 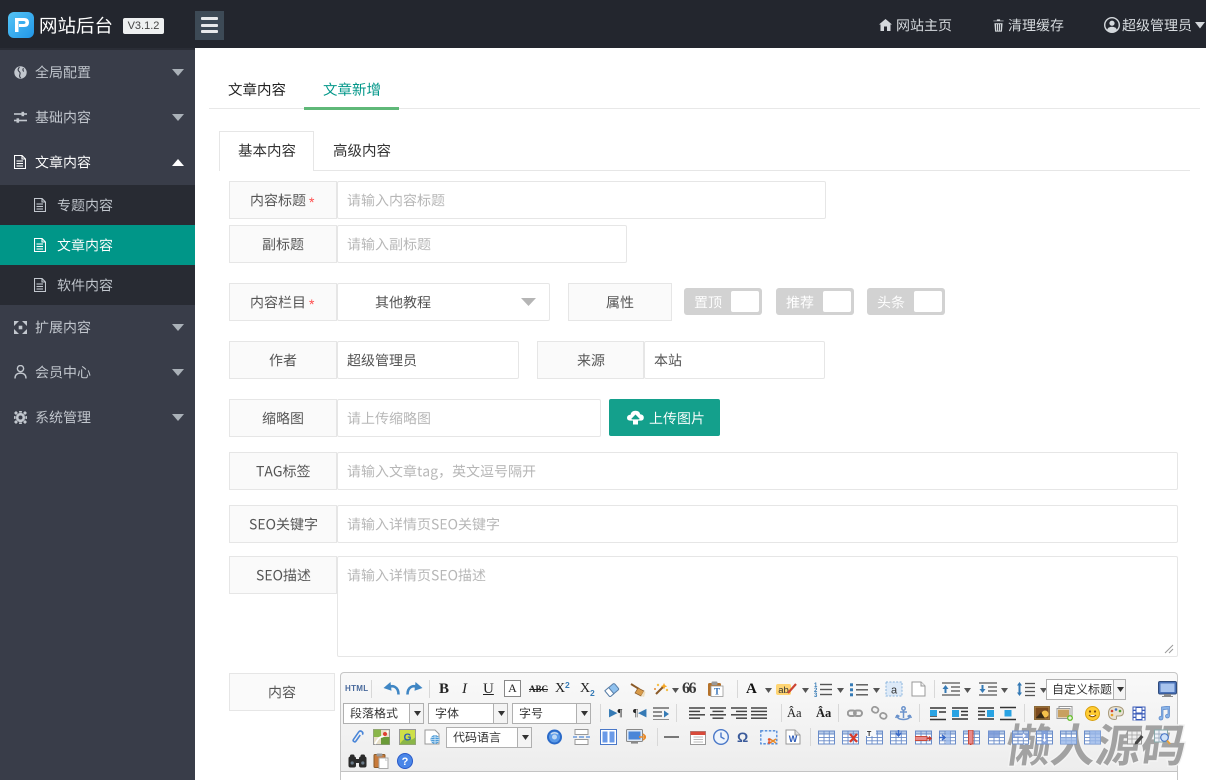 What do you see at coordinates (894, 691) in the screenshot?
I see `svg-text: a` at bounding box center [894, 691].